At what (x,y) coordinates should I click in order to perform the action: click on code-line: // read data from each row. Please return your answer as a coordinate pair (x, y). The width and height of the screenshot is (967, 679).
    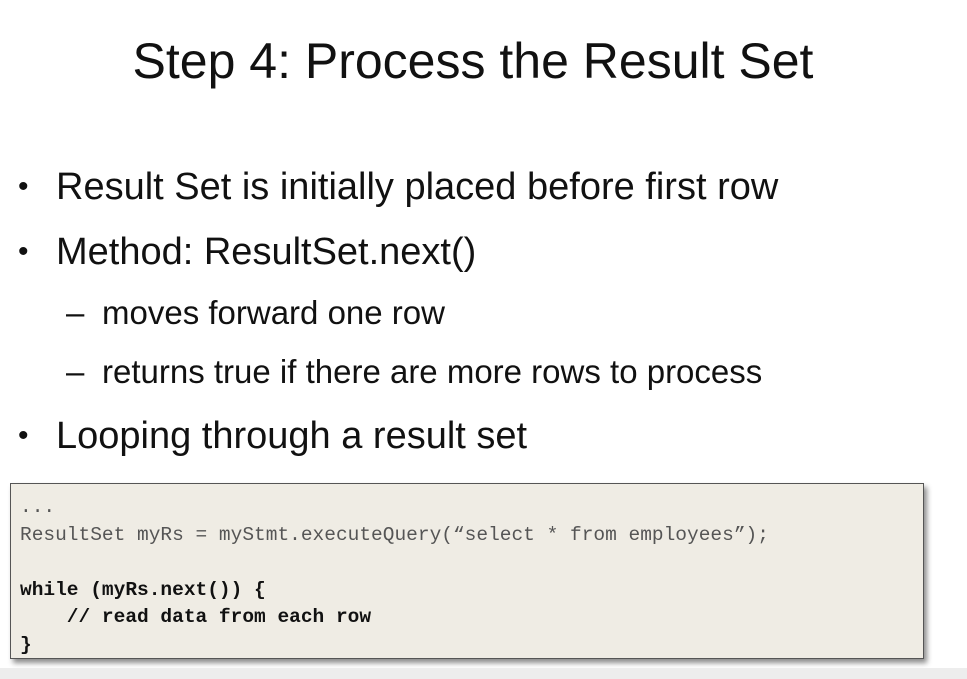
    Looking at the image, I should click on (196, 617).